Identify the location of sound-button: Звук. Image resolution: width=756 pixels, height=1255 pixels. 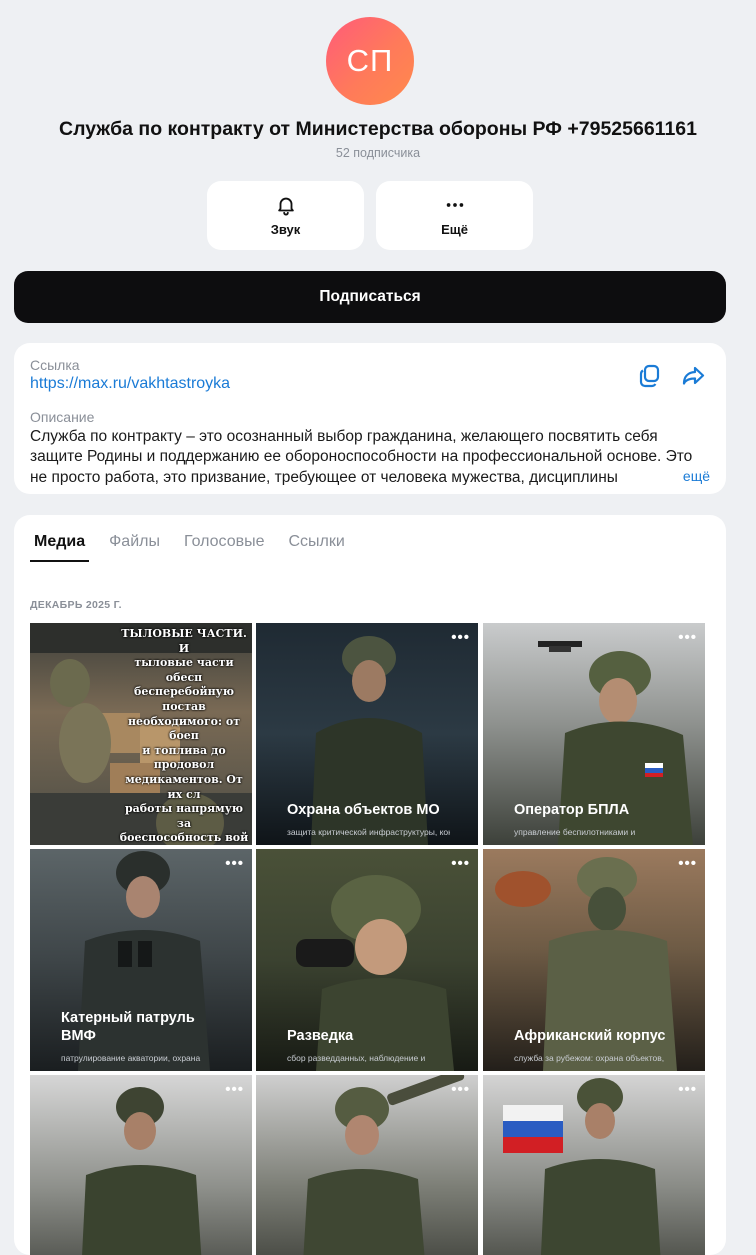
(285, 215).